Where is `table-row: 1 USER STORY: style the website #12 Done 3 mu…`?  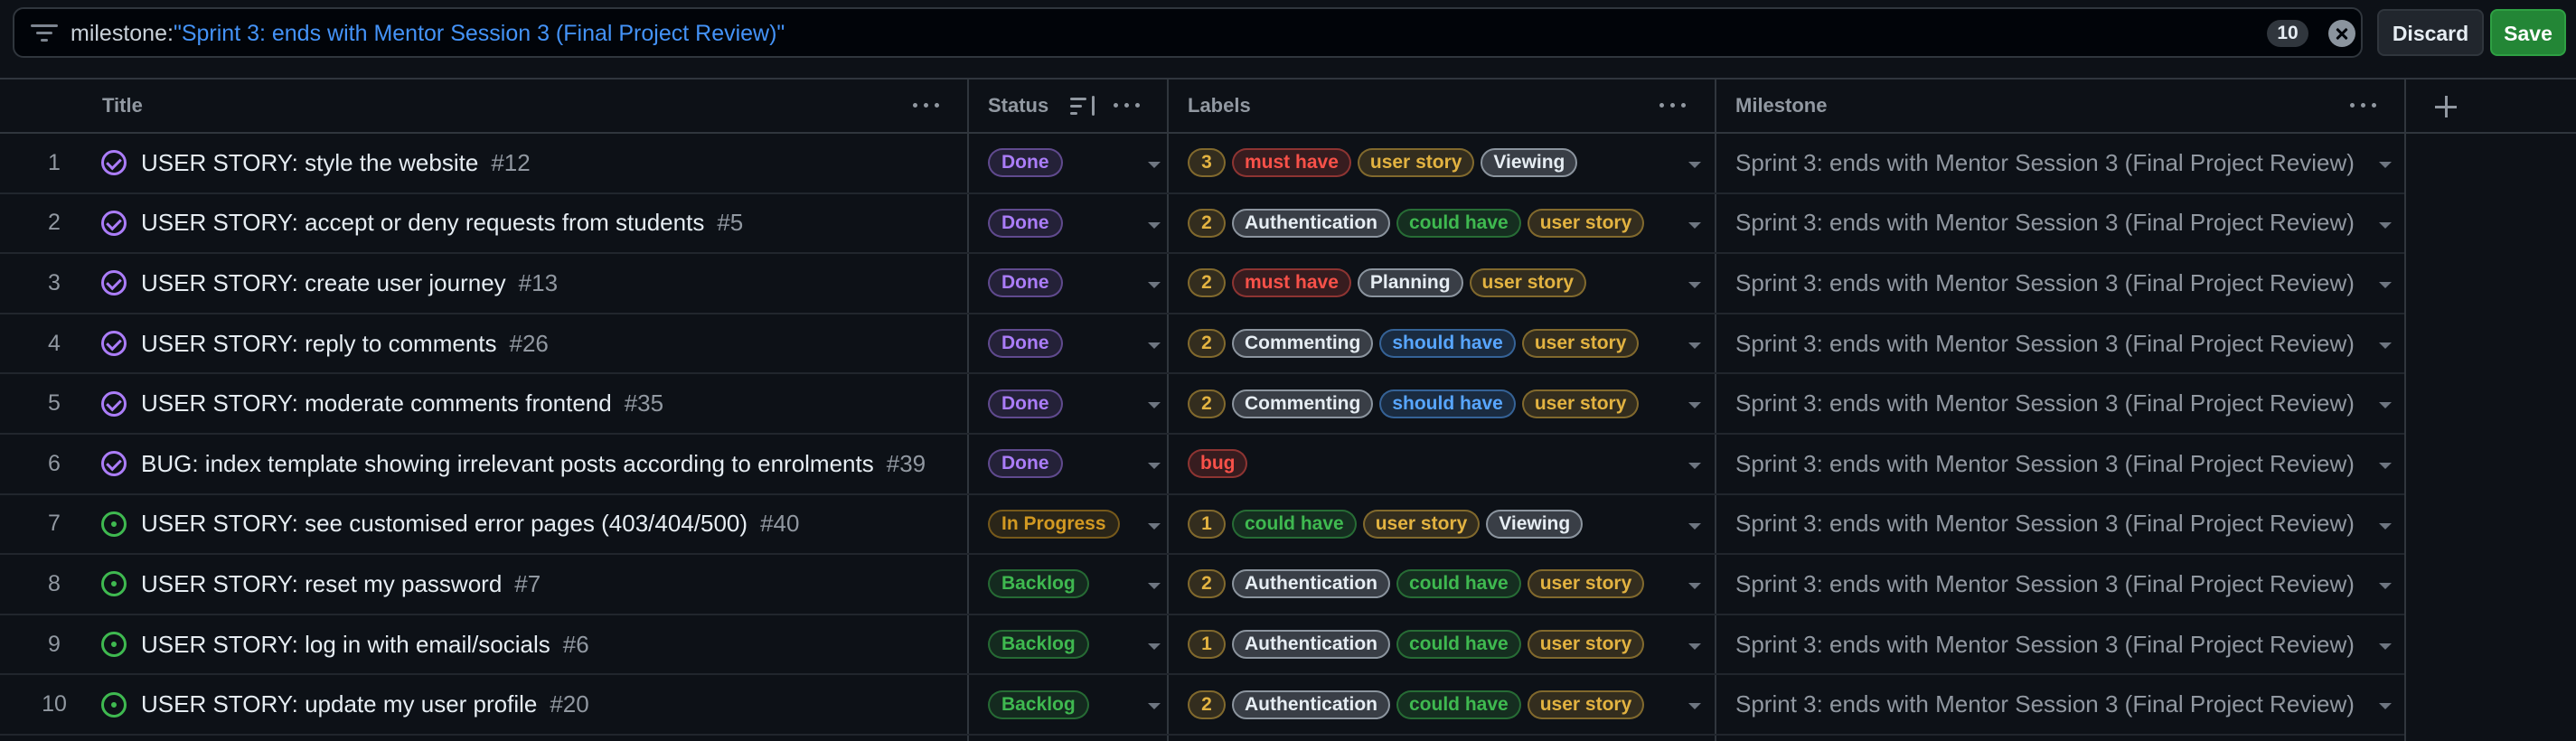 table-row: 1 USER STORY: style the website #12 Done 3 mu… is located at coordinates (1202, 164).